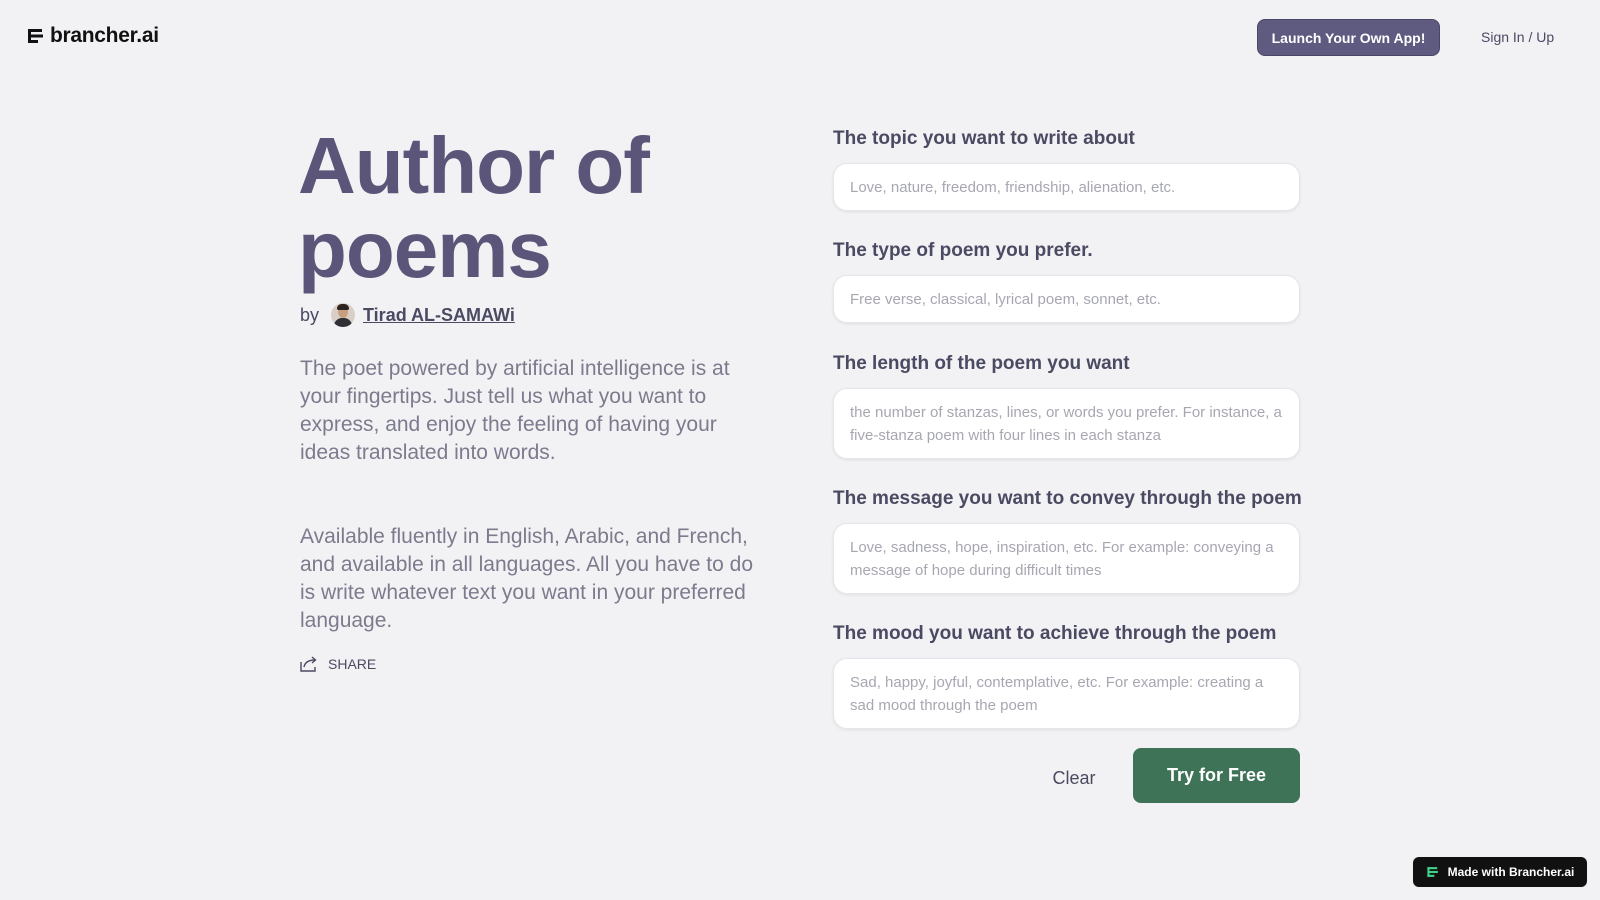  I want to click on byline: by Tirad AL-SAMAWi, so click(407, 315).